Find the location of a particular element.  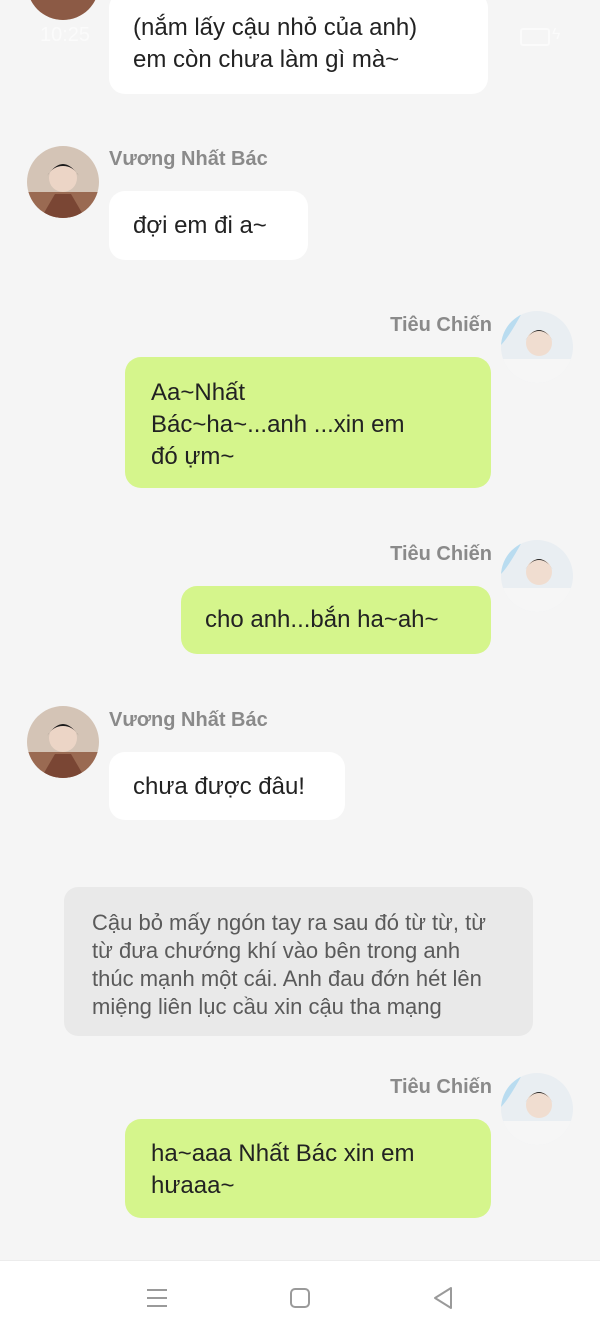

navigation-bar is located at coordinates (300, 1297).